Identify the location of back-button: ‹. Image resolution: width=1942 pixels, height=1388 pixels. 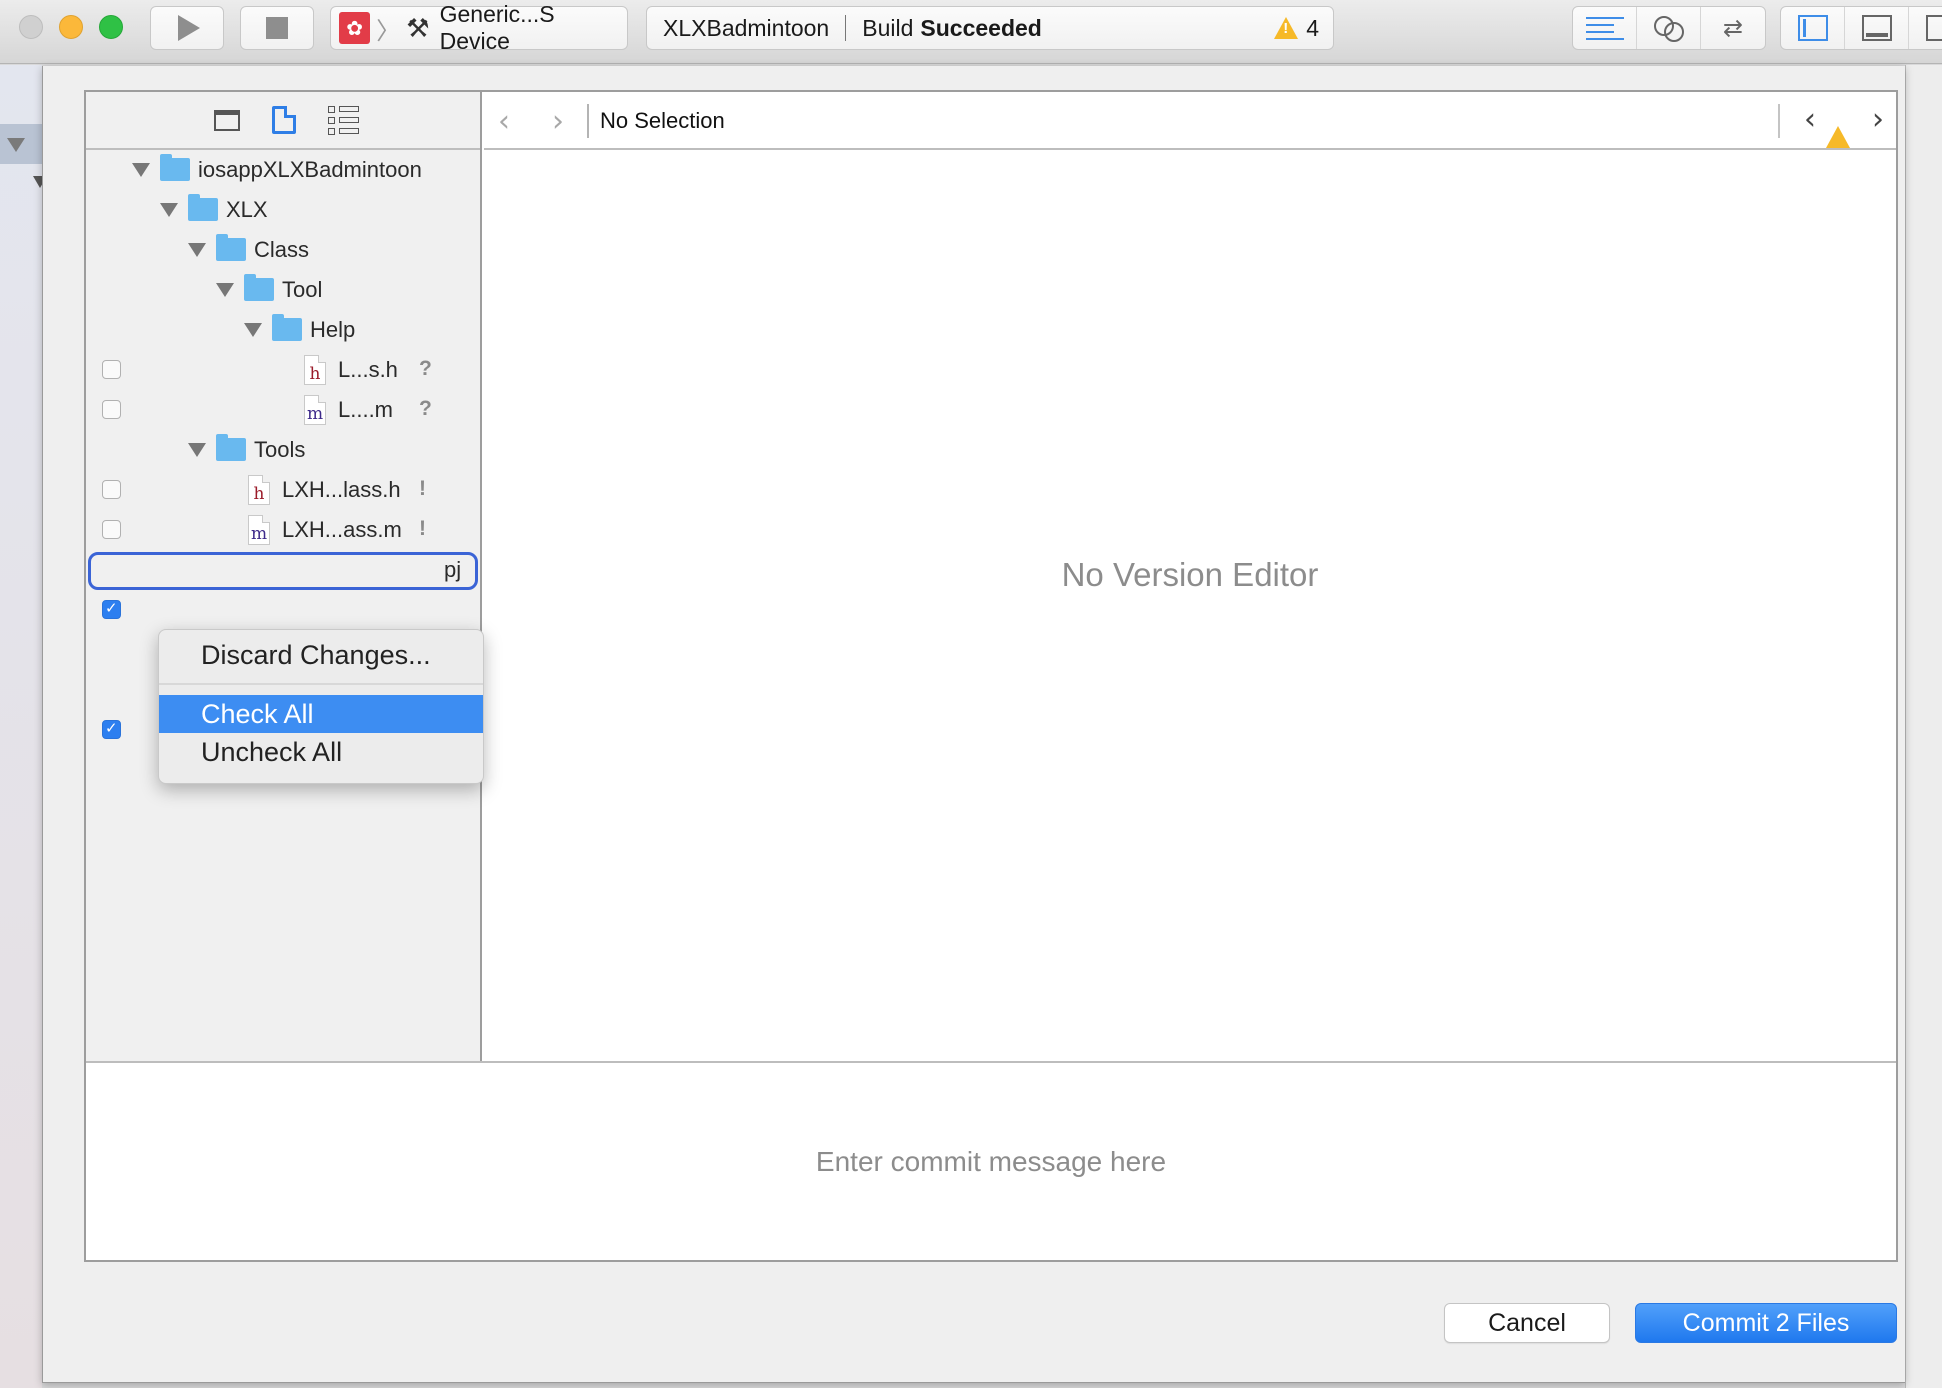
(504, 121).